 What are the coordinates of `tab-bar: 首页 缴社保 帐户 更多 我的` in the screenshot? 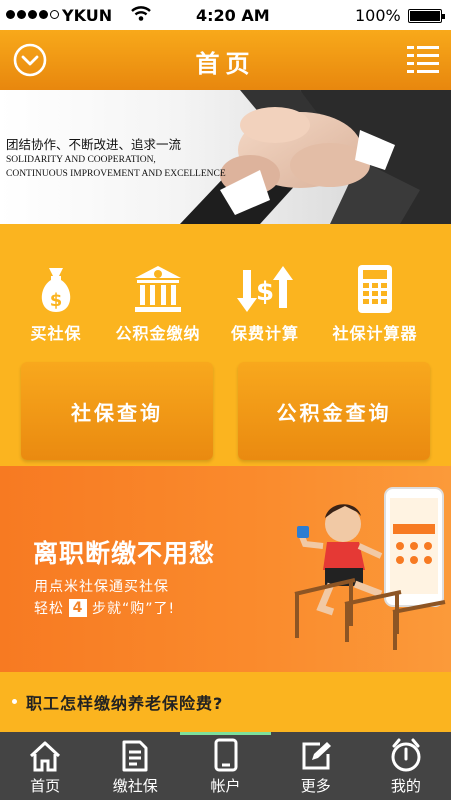 It's located at (225, 766).